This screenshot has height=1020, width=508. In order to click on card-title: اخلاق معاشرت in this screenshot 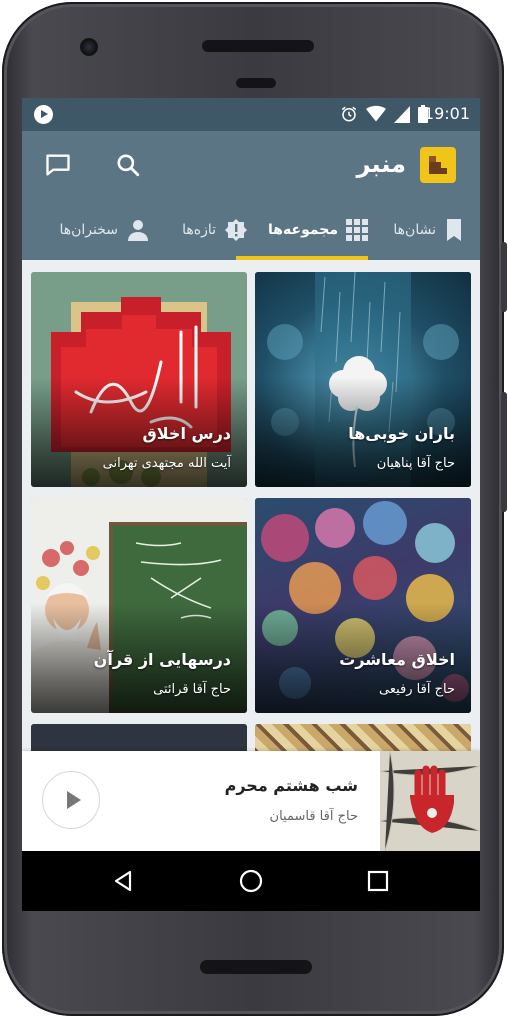, I will do `click(397, 659)`.